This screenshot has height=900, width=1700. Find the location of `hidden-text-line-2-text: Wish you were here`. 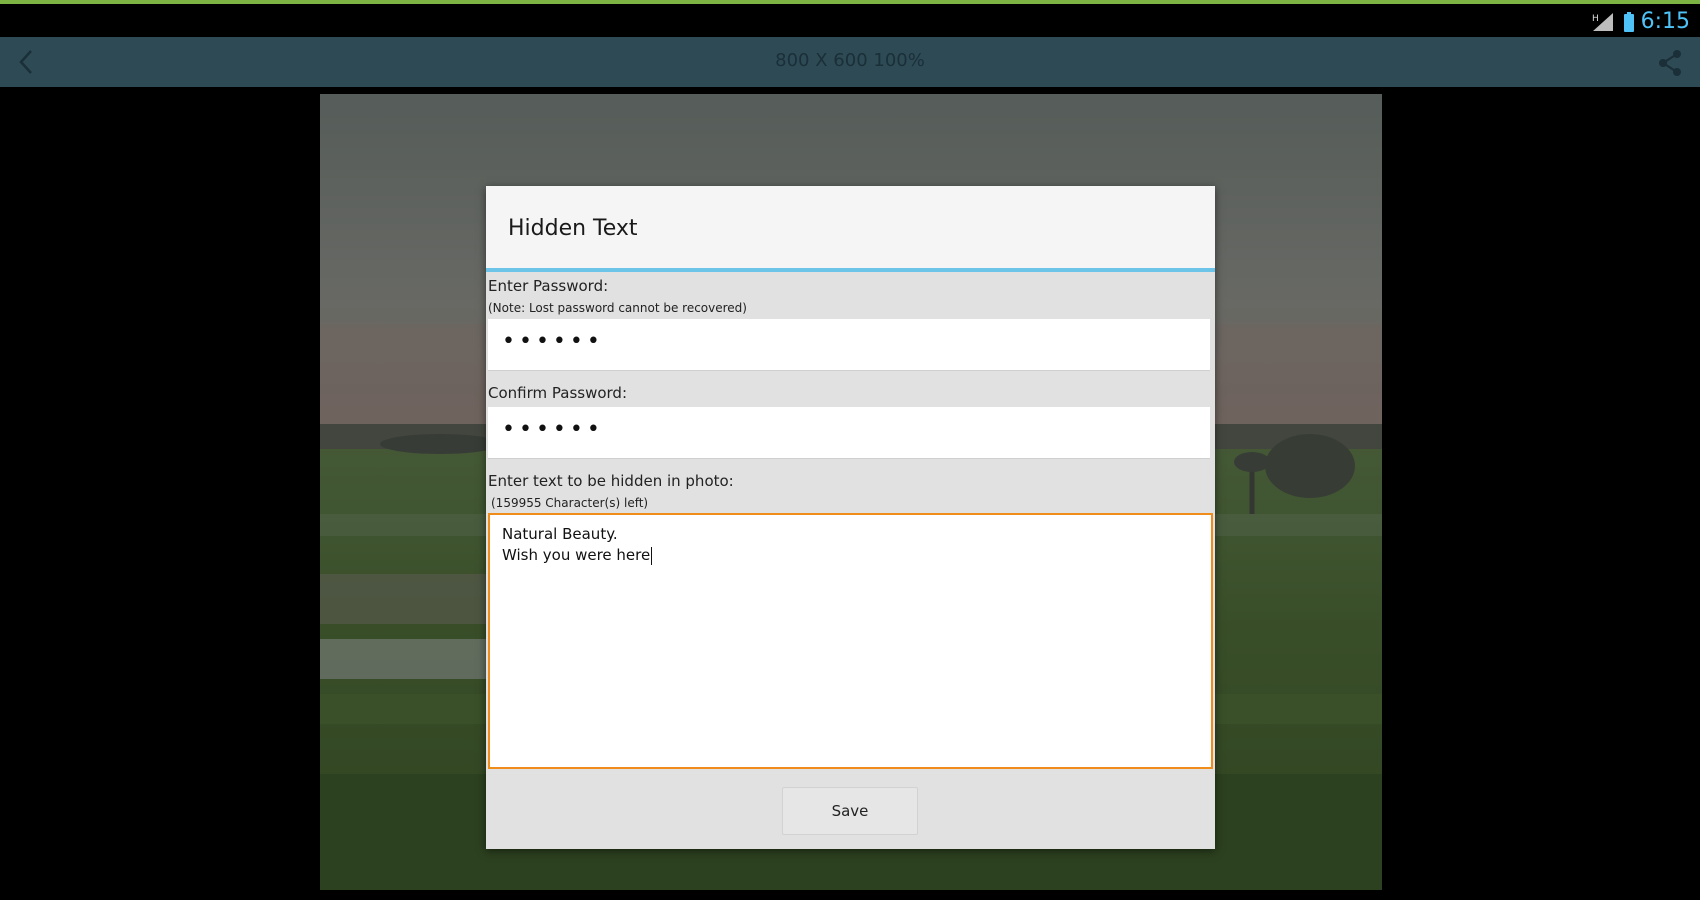

hidden-text-line-2-text: Wish you were here is located at coordinates (576, 555).